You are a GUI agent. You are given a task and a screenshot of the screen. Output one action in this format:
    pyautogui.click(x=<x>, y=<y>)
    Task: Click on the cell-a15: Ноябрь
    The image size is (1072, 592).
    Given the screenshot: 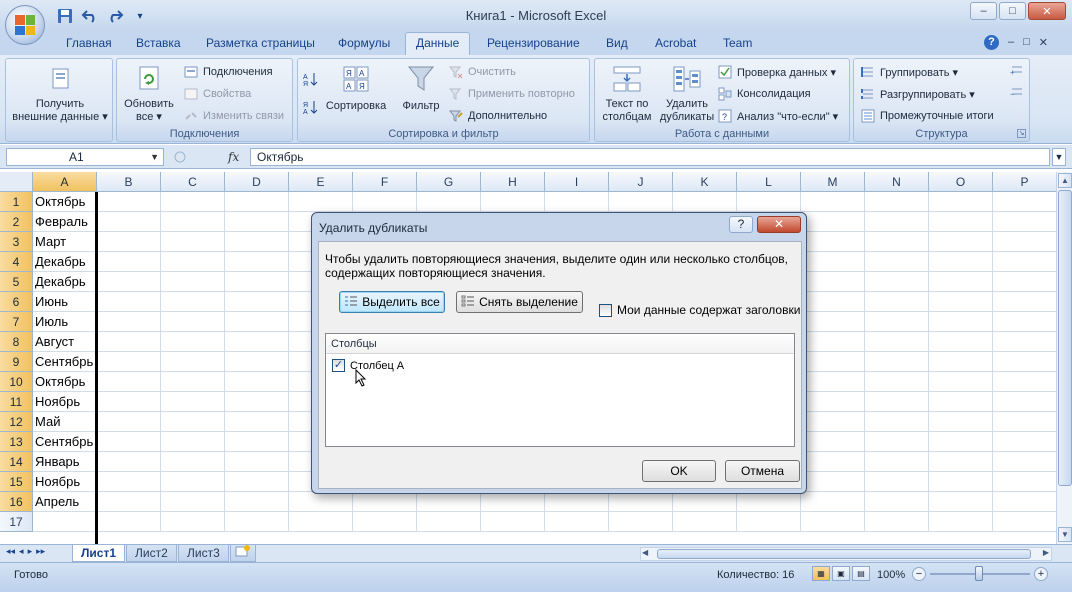 What is the action you would take?
    pyautogui.click(x=65, y=482)
    